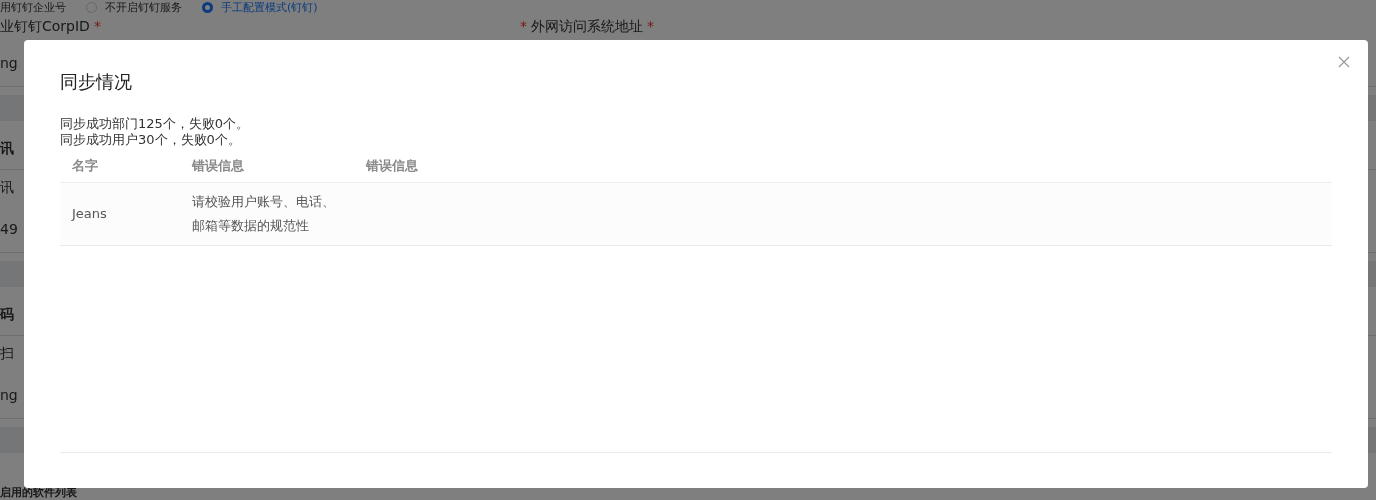 Image resolution: width=1376 pixels, height=500 pixels. I want to click on field-label: 外网访问系统地址, so click(587, 27).